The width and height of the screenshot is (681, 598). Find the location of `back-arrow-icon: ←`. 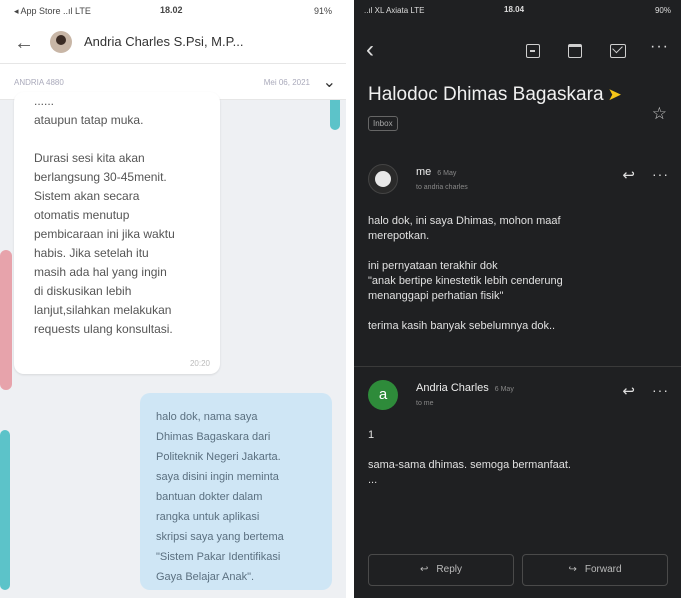

back-arrow-icon: ← is located at coordinates (24, 43).